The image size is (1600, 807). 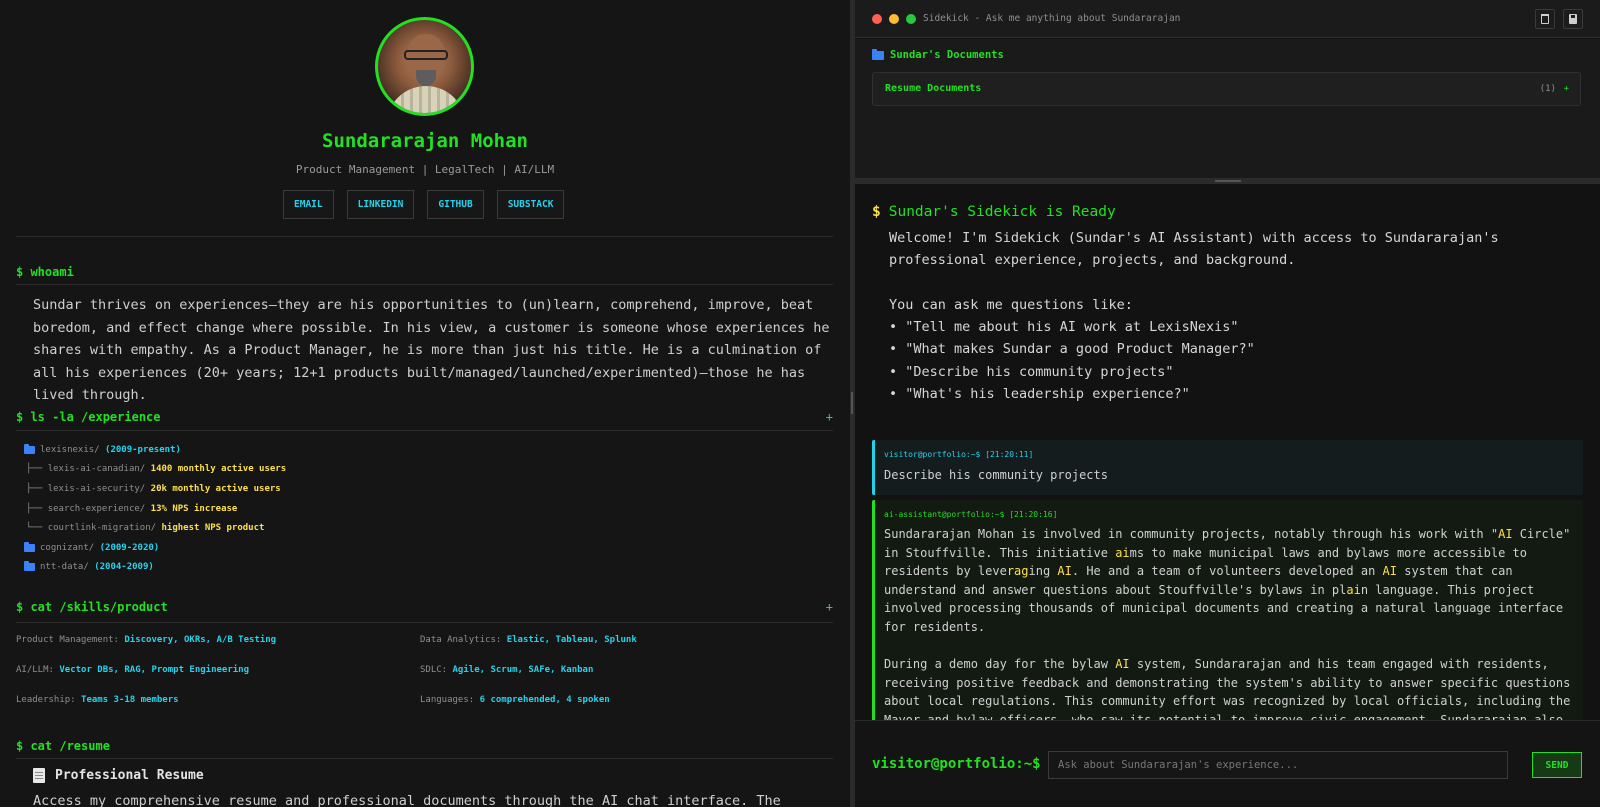 I want to click on document-icon, so click(x=39, y=775).